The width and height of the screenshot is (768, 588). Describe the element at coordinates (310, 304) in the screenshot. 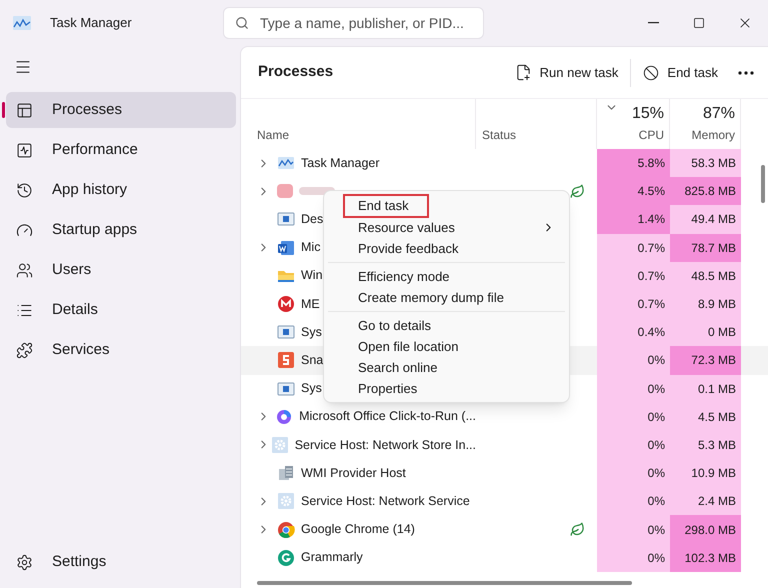

I see `process-name: ME` at that location.